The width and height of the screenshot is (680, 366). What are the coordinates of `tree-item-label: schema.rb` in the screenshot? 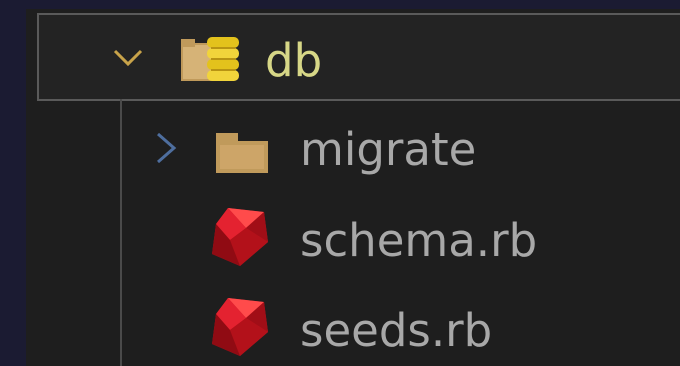 It's located at (419, 240).